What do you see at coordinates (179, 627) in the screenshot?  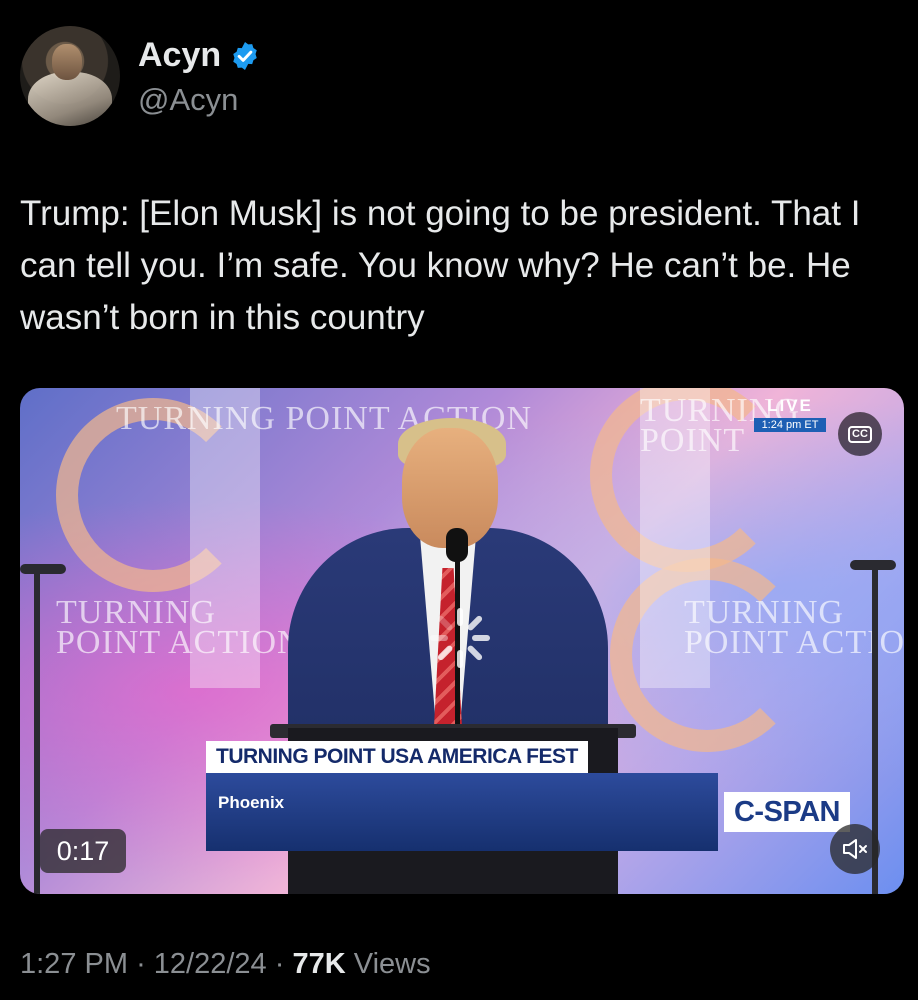 I see `background-logo: TURNING POINT ACTION` at bounding box center [179, 627].